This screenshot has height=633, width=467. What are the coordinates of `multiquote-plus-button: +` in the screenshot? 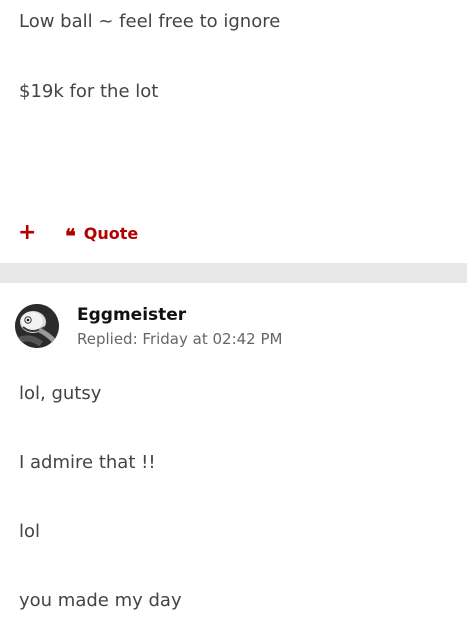 It's located at (28, 233).